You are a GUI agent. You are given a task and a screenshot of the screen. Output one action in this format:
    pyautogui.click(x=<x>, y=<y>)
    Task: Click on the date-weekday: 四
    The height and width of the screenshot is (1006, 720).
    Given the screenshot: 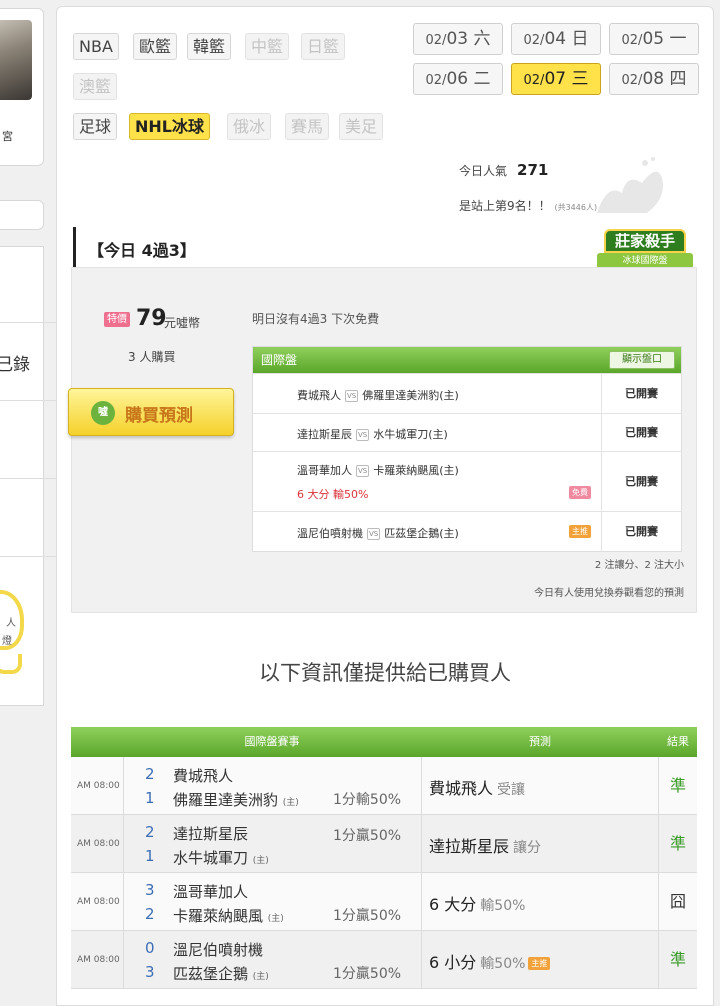 What is the action you would take?
    pyautogui.click(x=678, y=79)
    